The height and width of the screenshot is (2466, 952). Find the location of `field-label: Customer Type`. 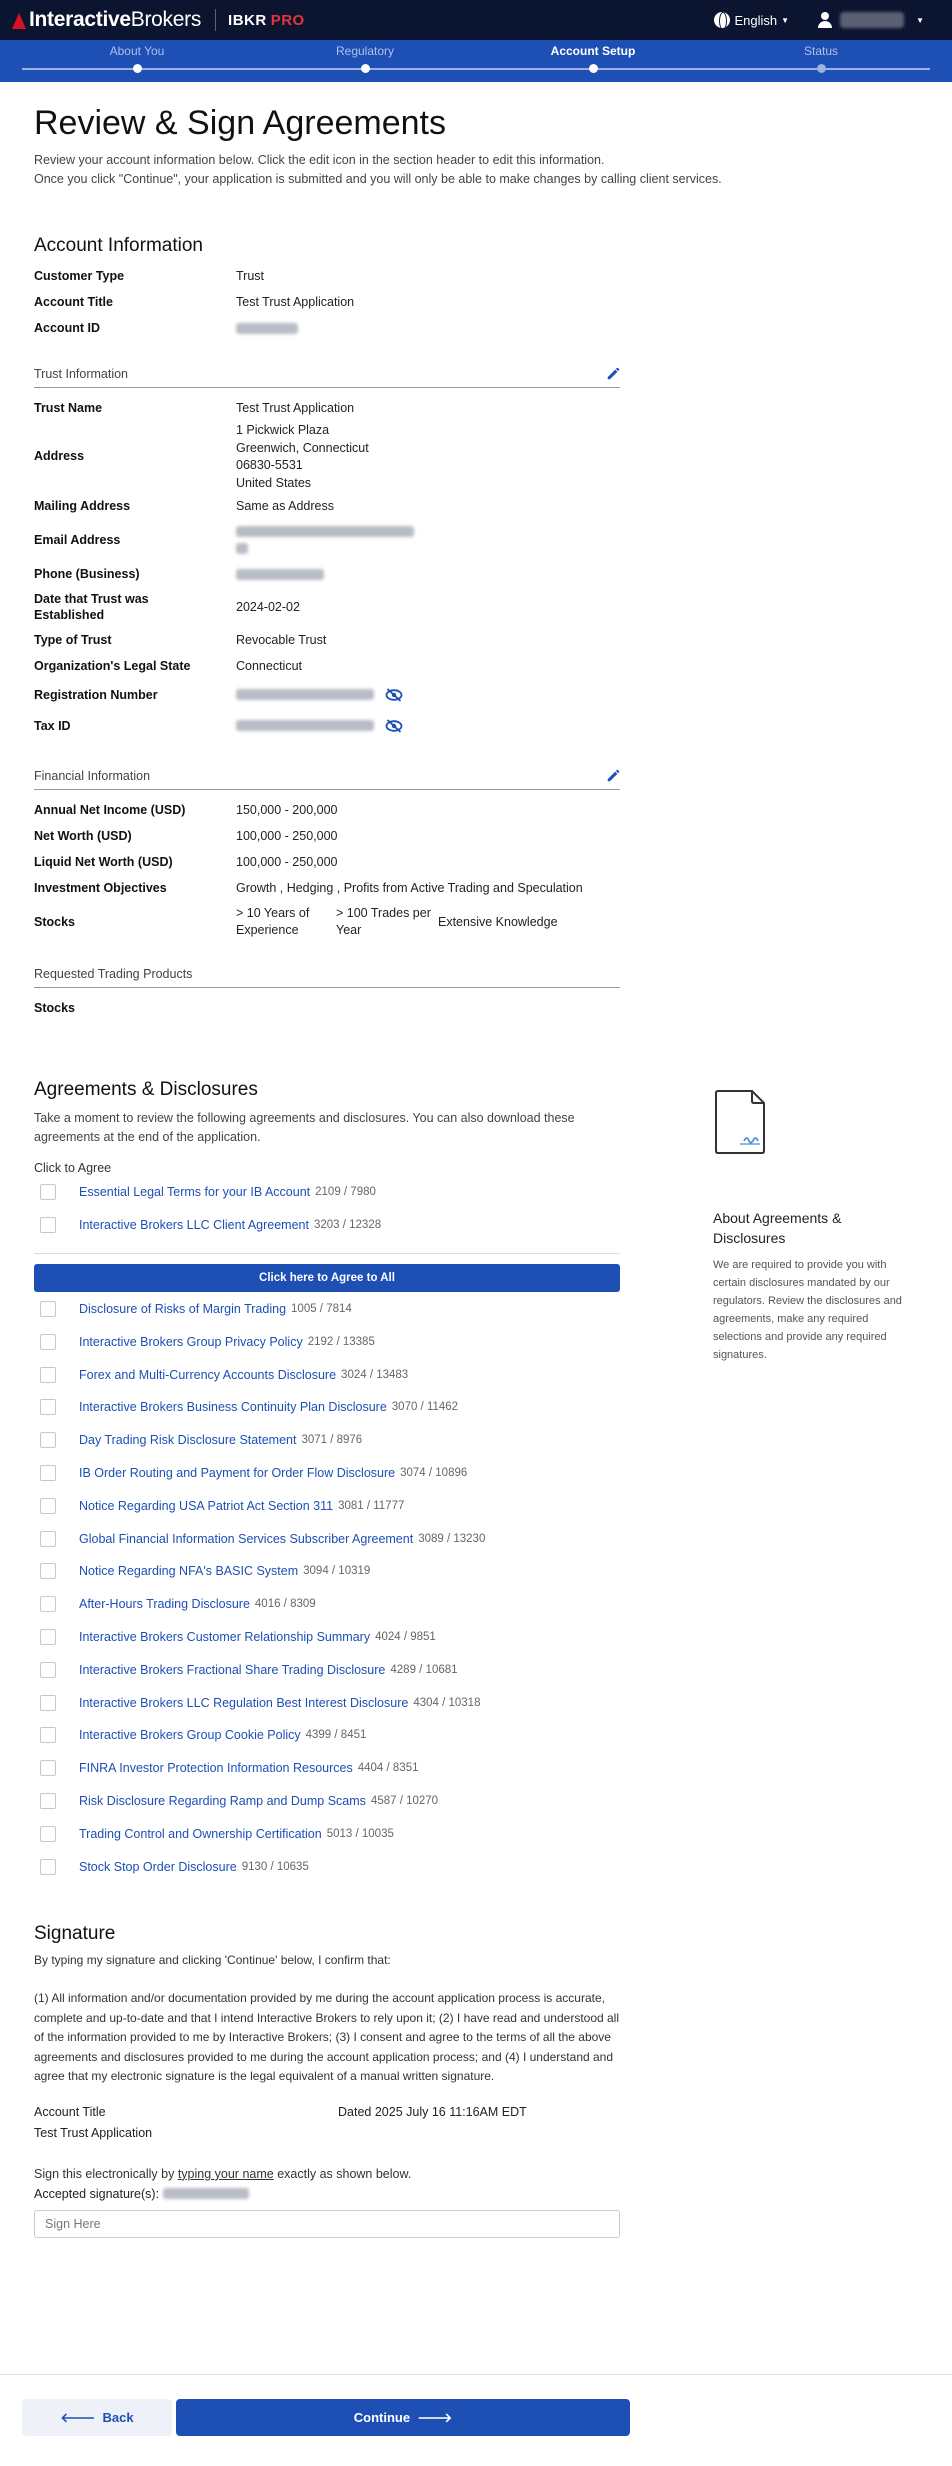

field-label: Customer Type is located at coordinates (79, 276).